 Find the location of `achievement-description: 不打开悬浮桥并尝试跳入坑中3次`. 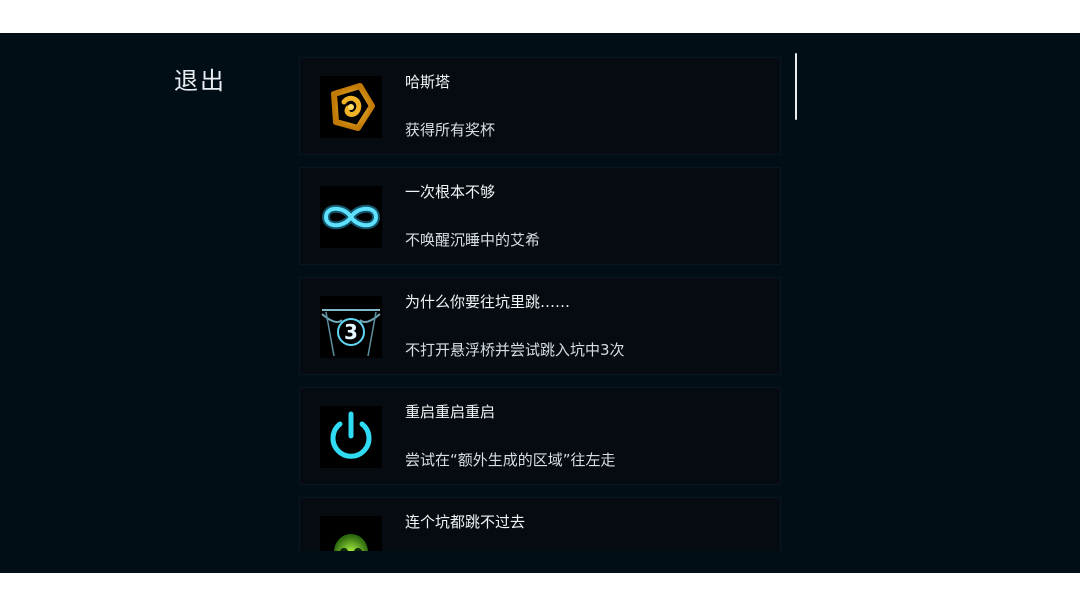

achievement-description: 不打开悬浮桥并尝试跳入坑中3次 is located at coordinates (515, 350).